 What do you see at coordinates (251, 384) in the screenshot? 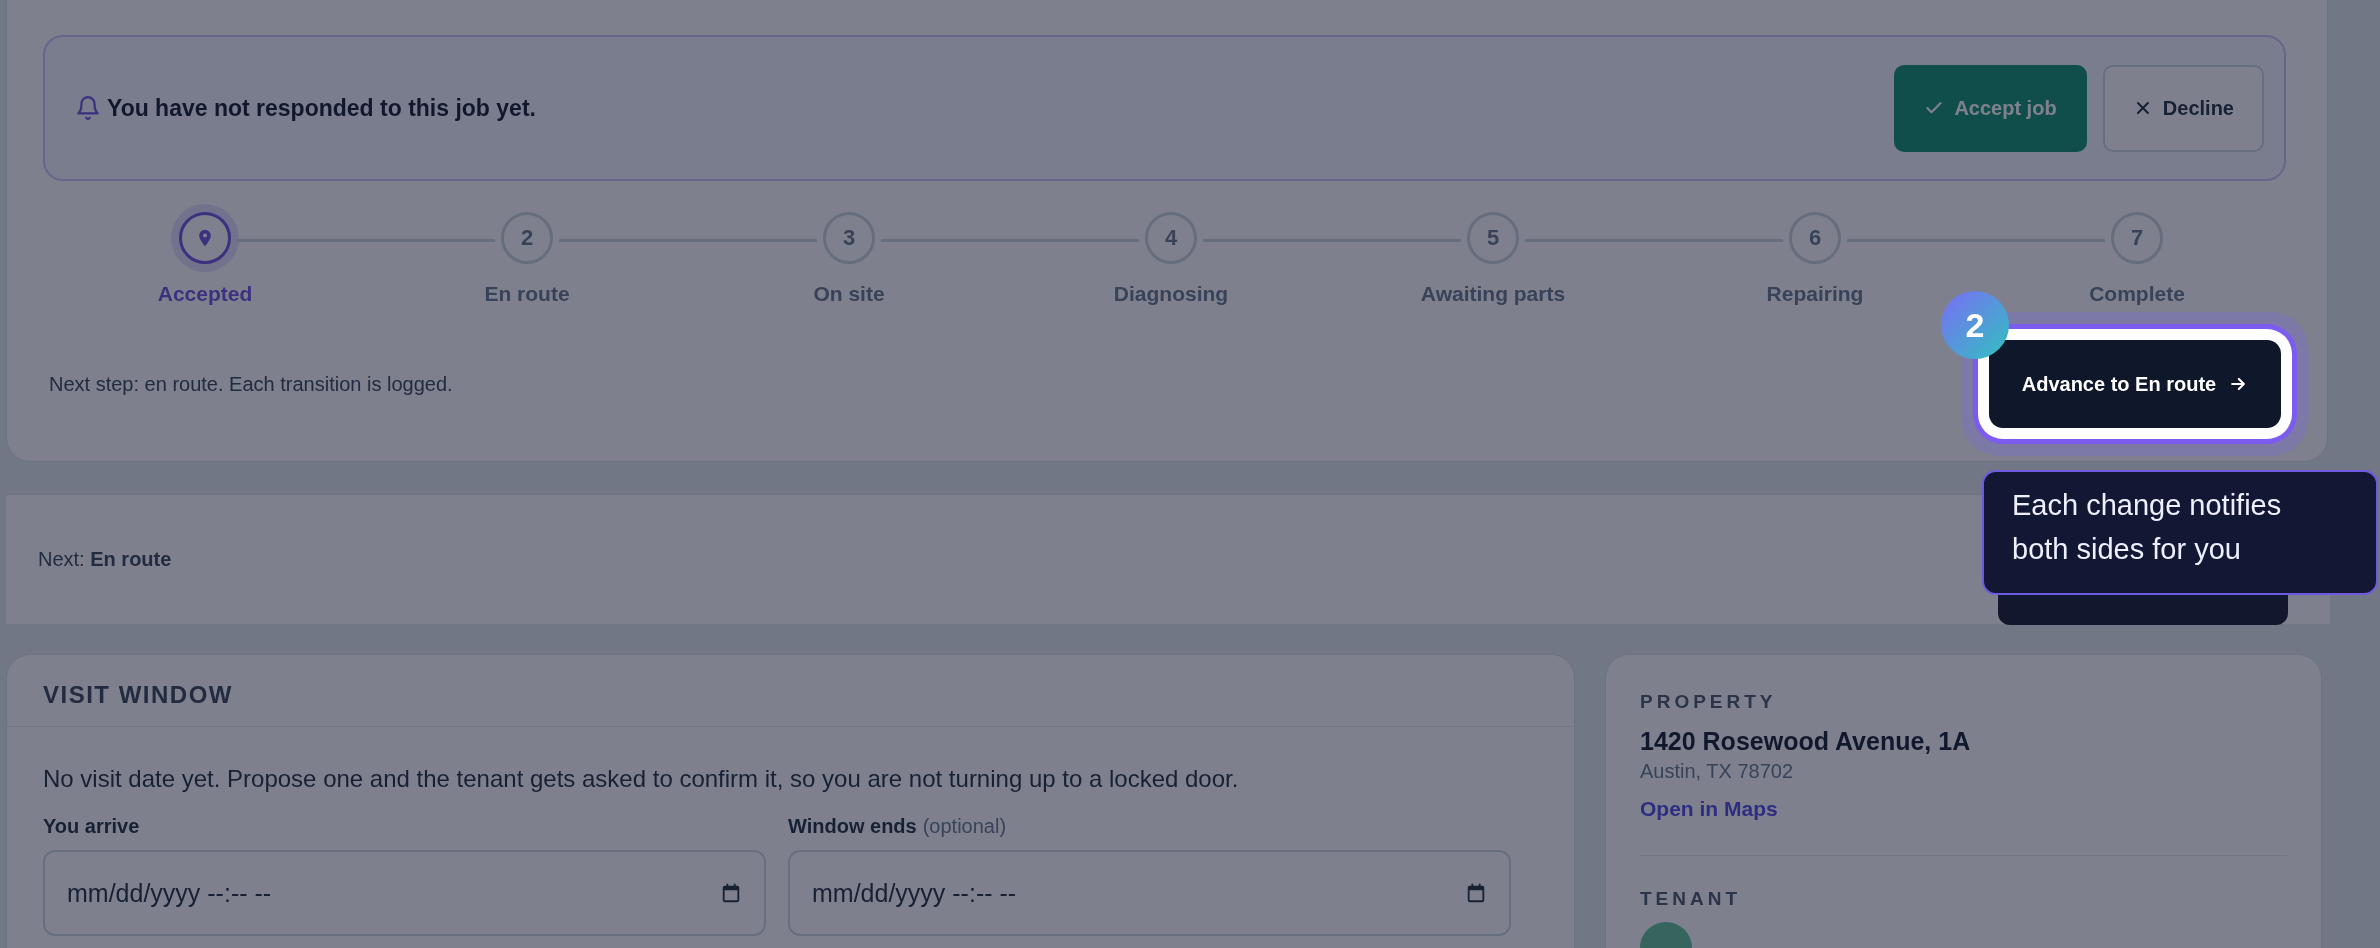
I see `step-note: Next step: en route. Each transition is logged.` at bounding box center [251, 384].